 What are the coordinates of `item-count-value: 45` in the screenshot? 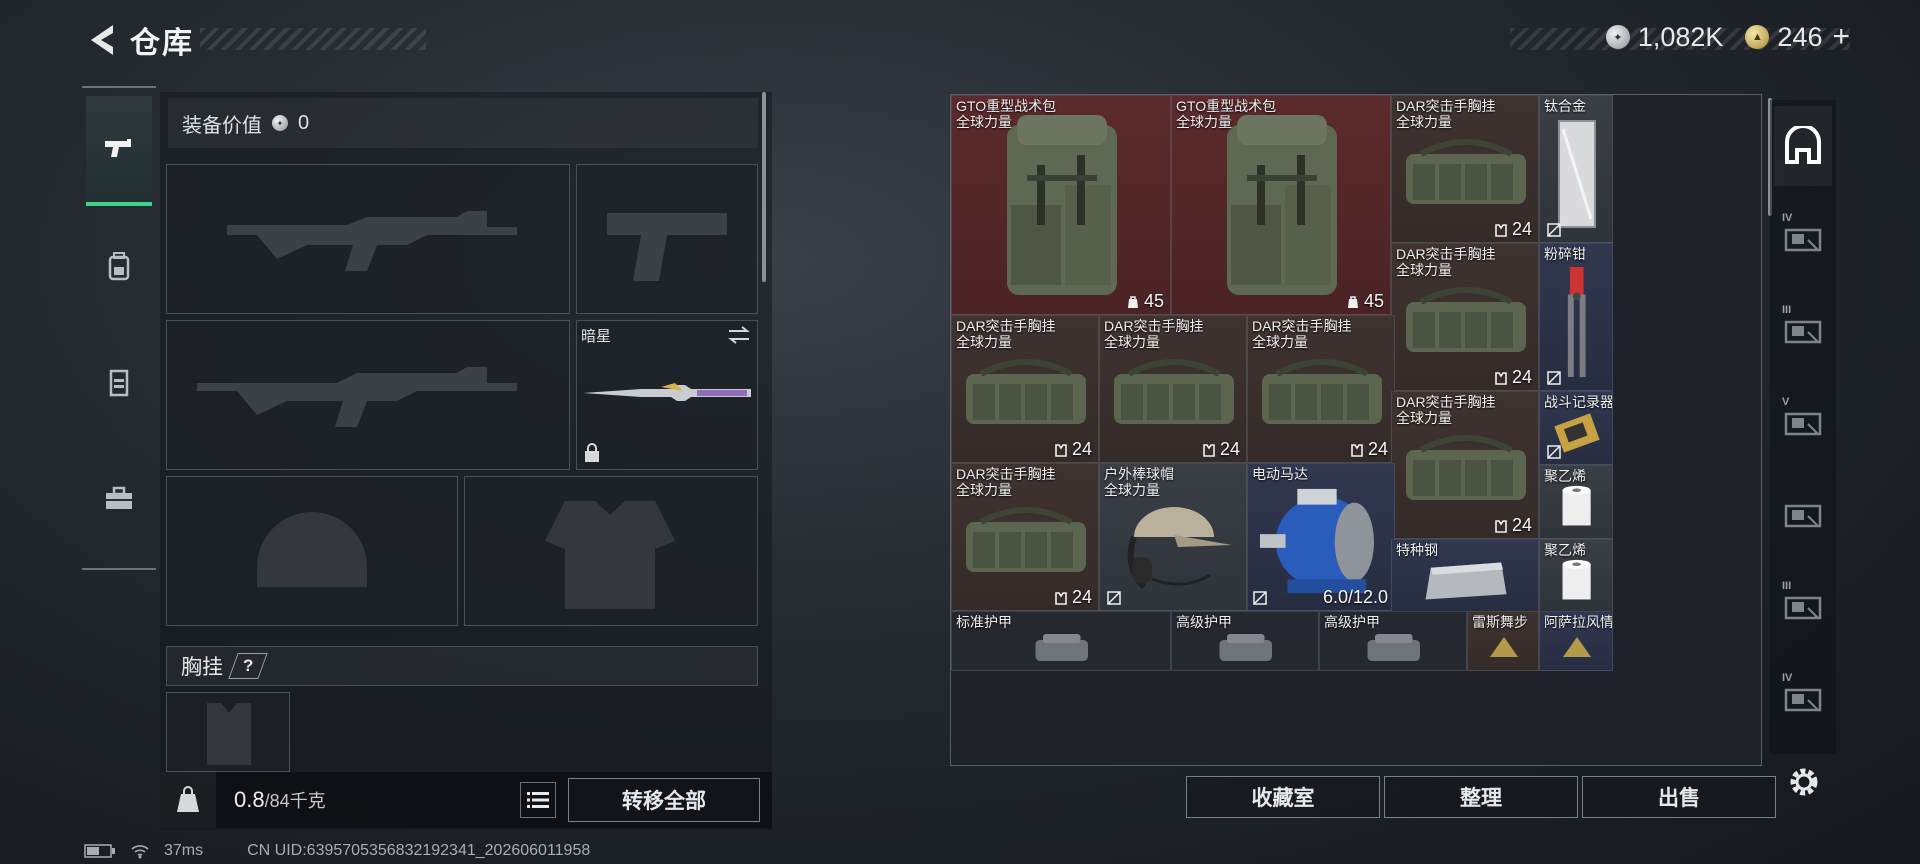 It's located at (1153, 301).